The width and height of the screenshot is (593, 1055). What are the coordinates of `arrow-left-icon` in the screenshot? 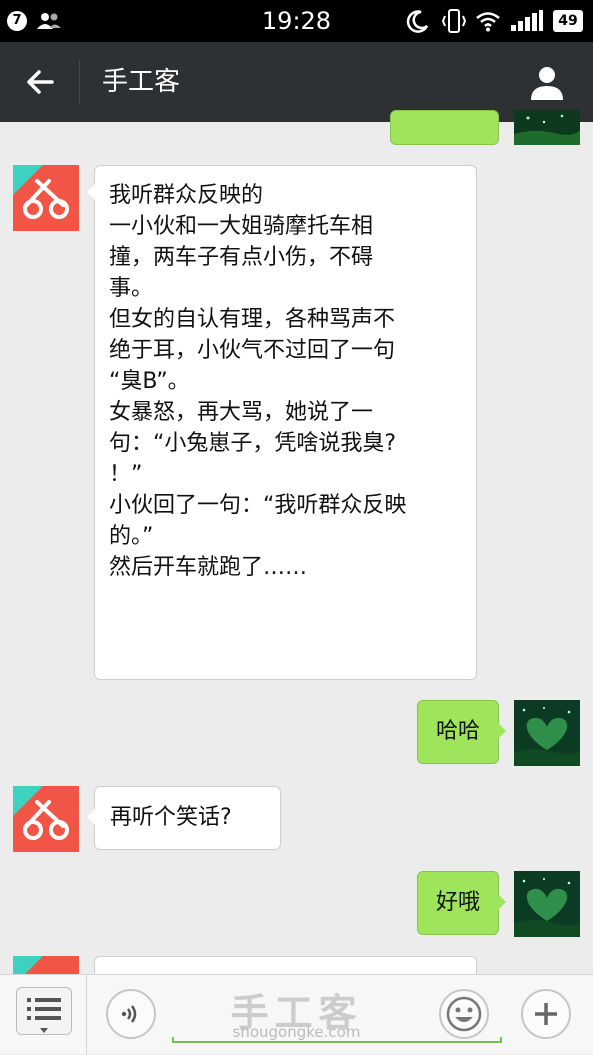 It's located at (40, 82).